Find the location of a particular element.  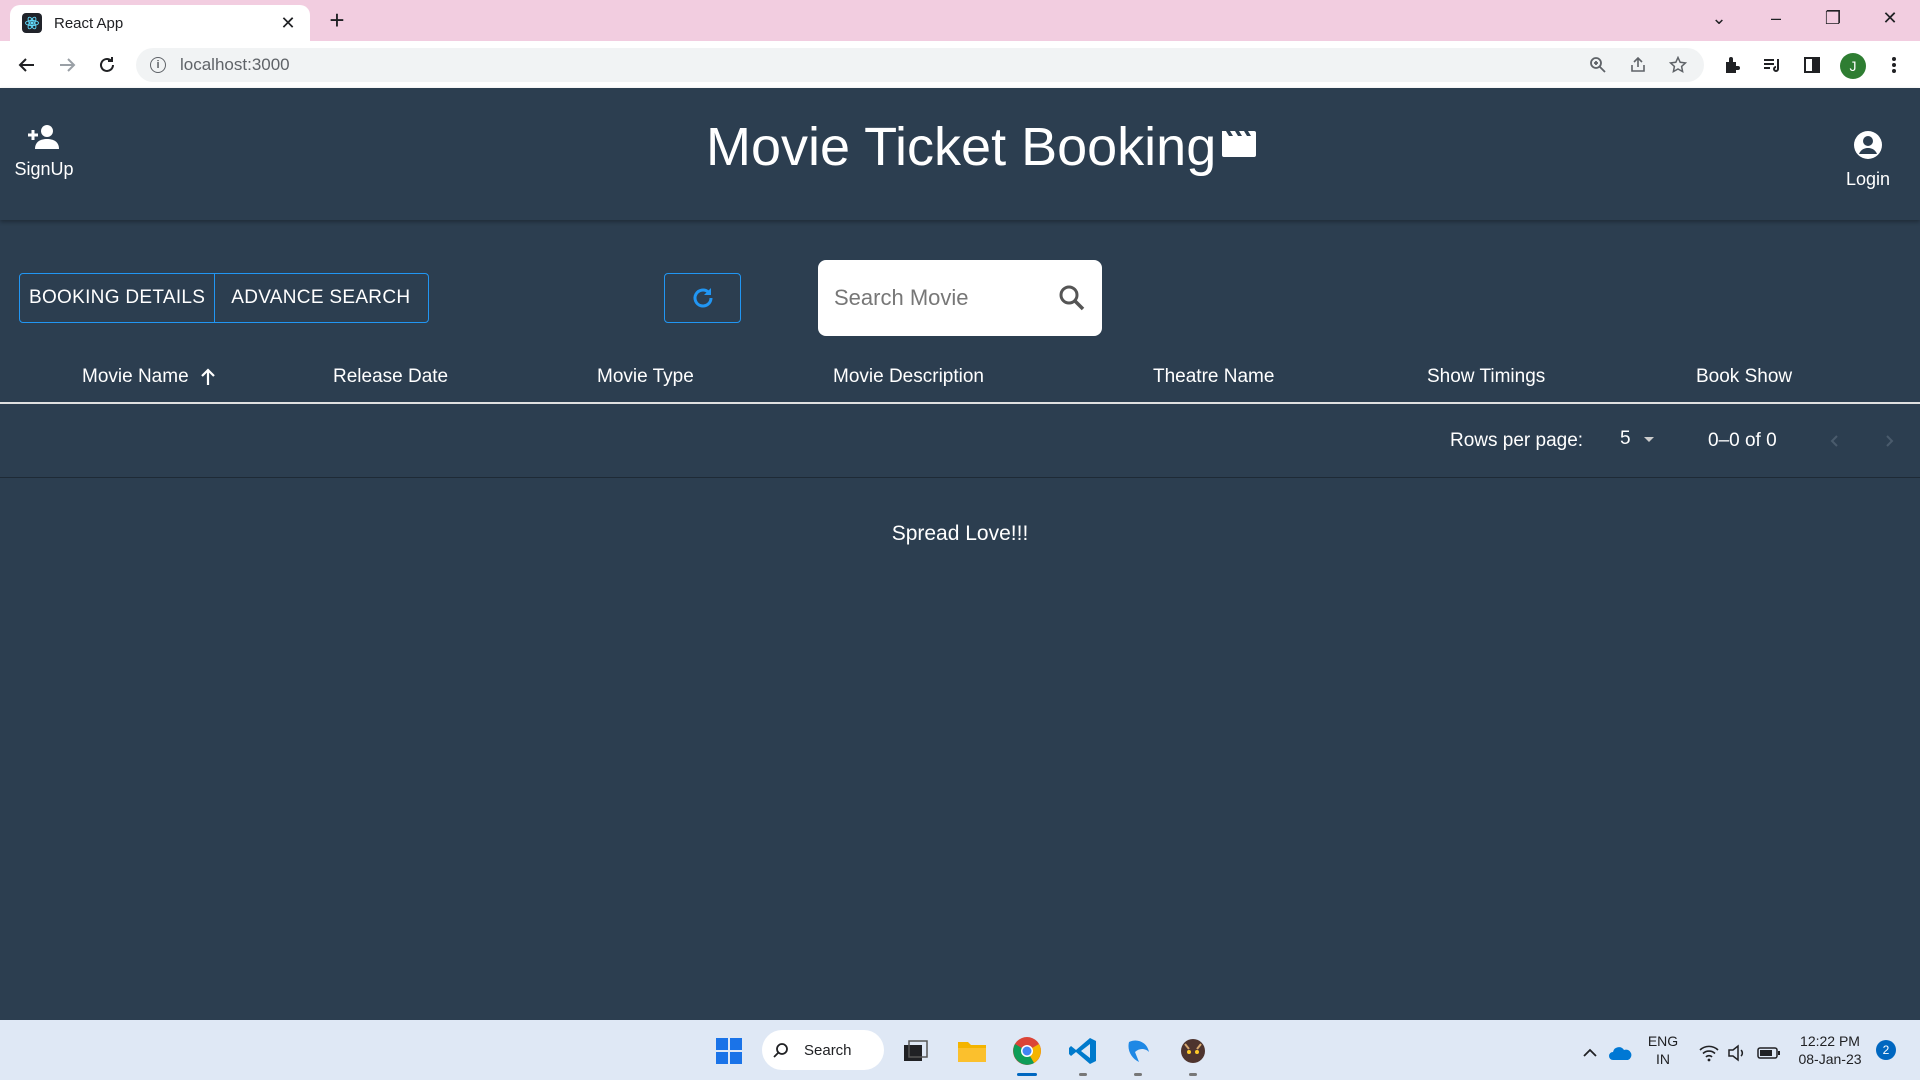

booking-details-button: BOOKING DETAILS is located at coordinates (117, 298).